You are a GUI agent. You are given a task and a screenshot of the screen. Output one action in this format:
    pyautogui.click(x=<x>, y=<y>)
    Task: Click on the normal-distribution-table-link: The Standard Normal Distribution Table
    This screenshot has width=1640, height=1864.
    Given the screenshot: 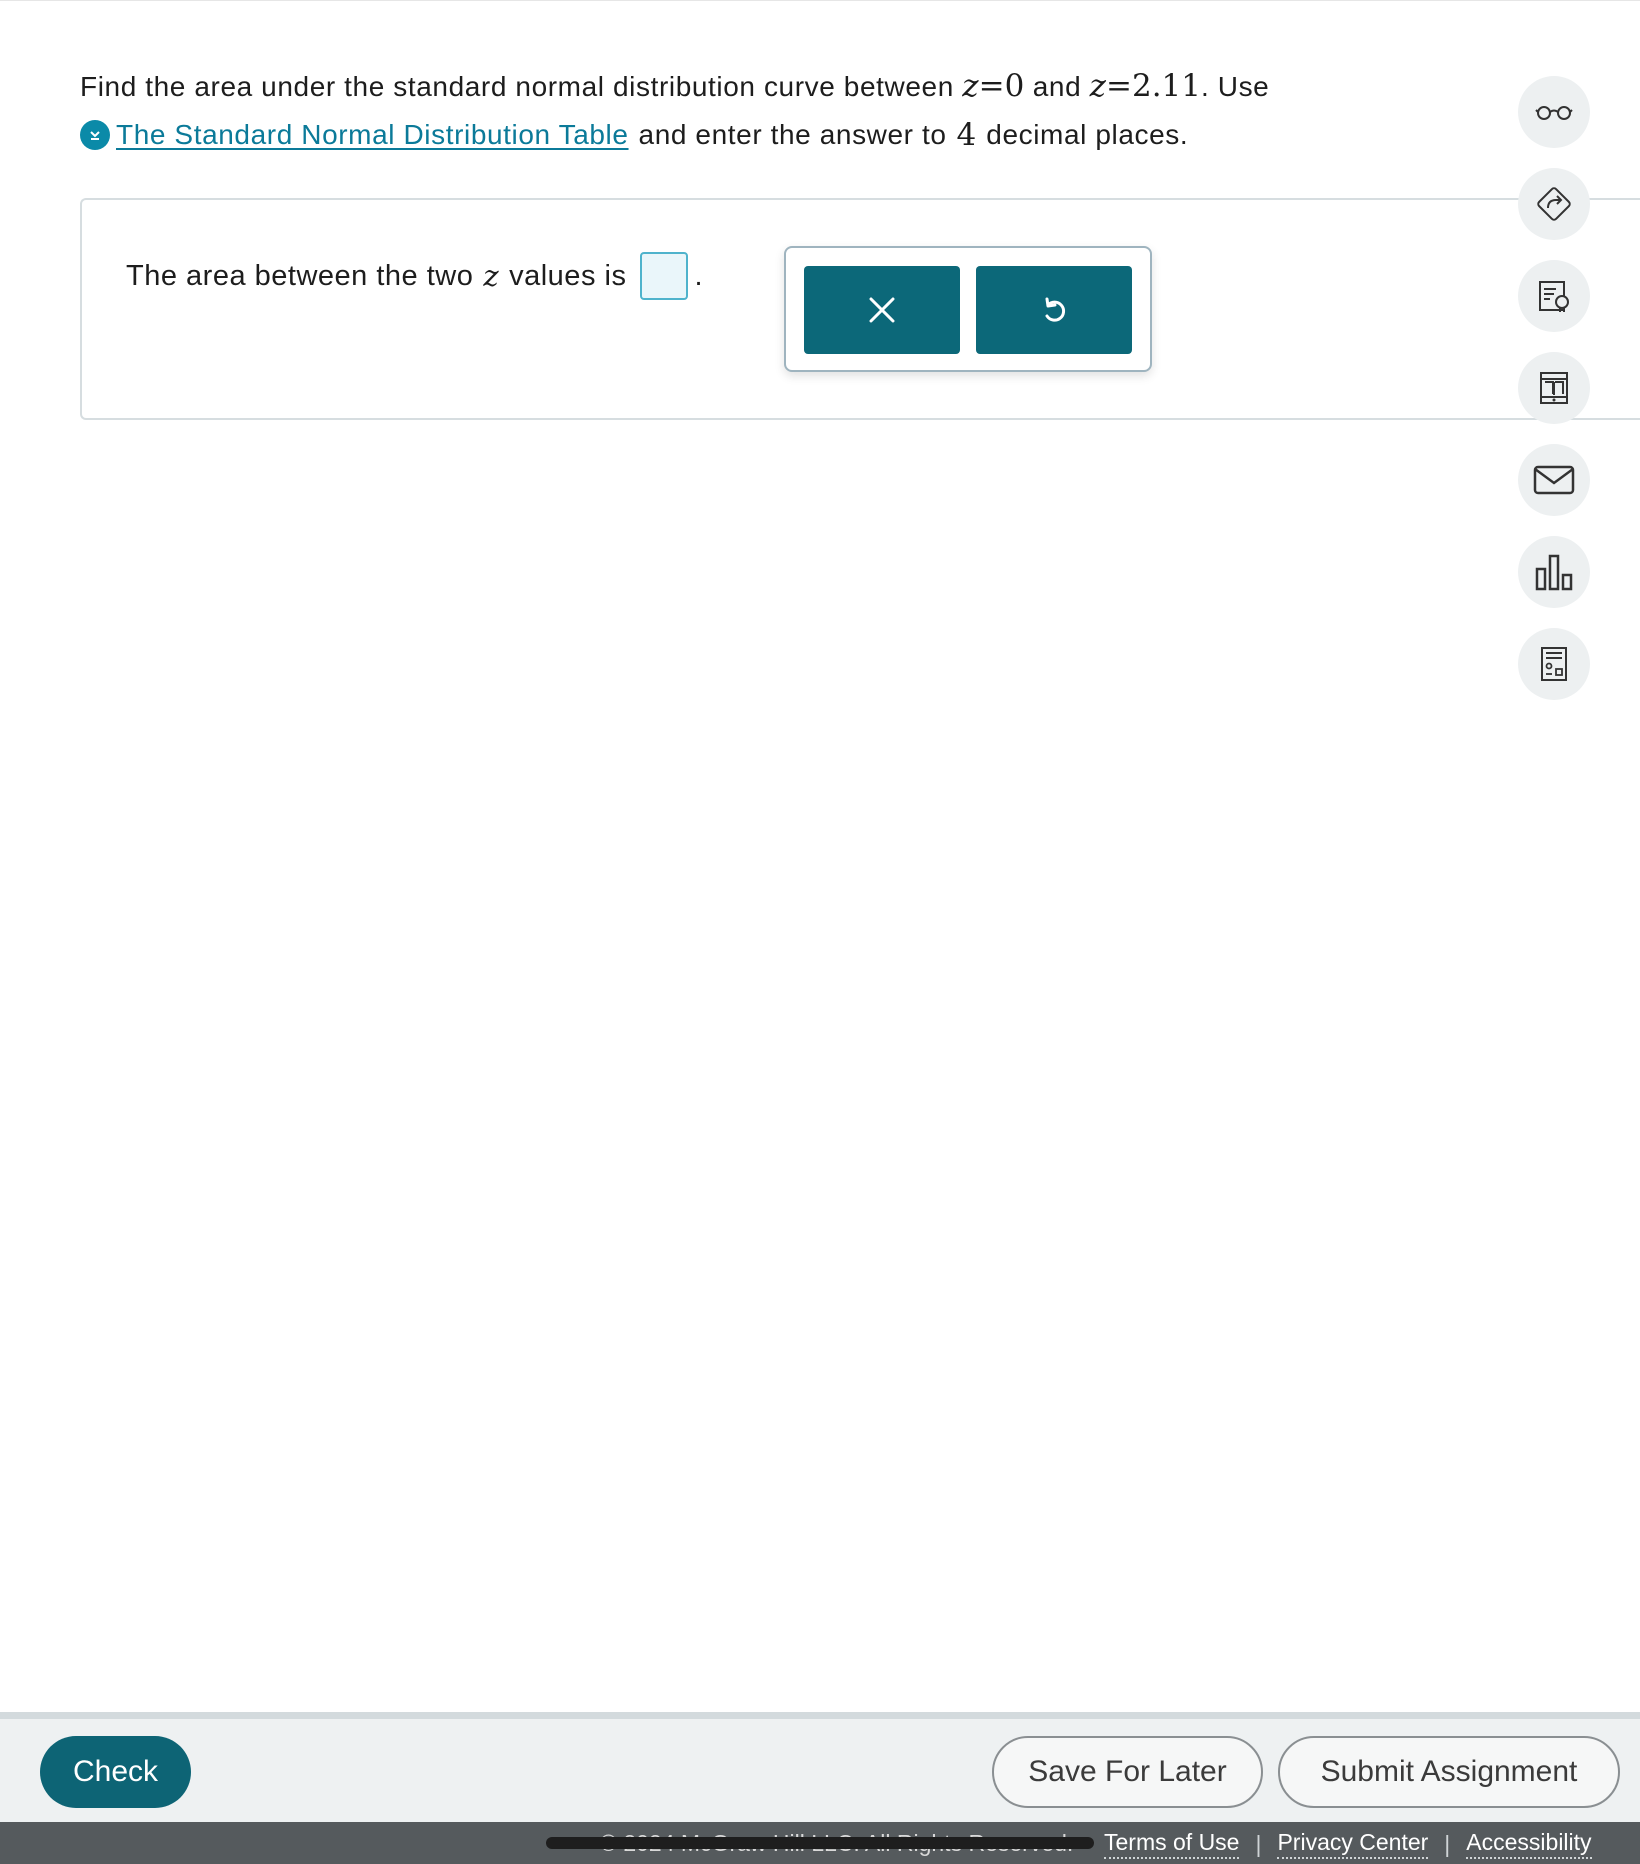 What is the action you would take?
    pyautogui.click(x=372, y=135)
    